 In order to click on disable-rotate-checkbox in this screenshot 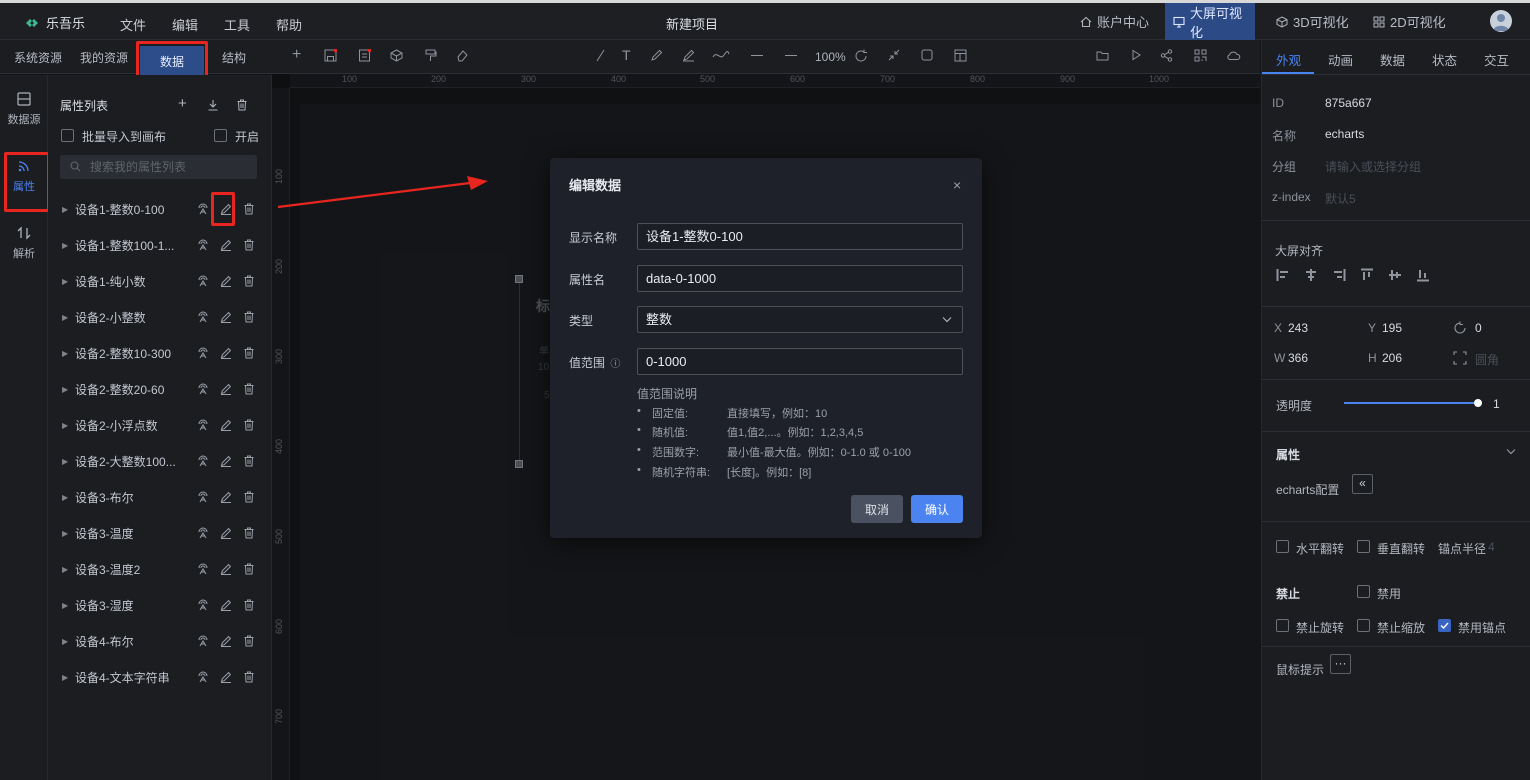, I will do `click(1282, 625)`.